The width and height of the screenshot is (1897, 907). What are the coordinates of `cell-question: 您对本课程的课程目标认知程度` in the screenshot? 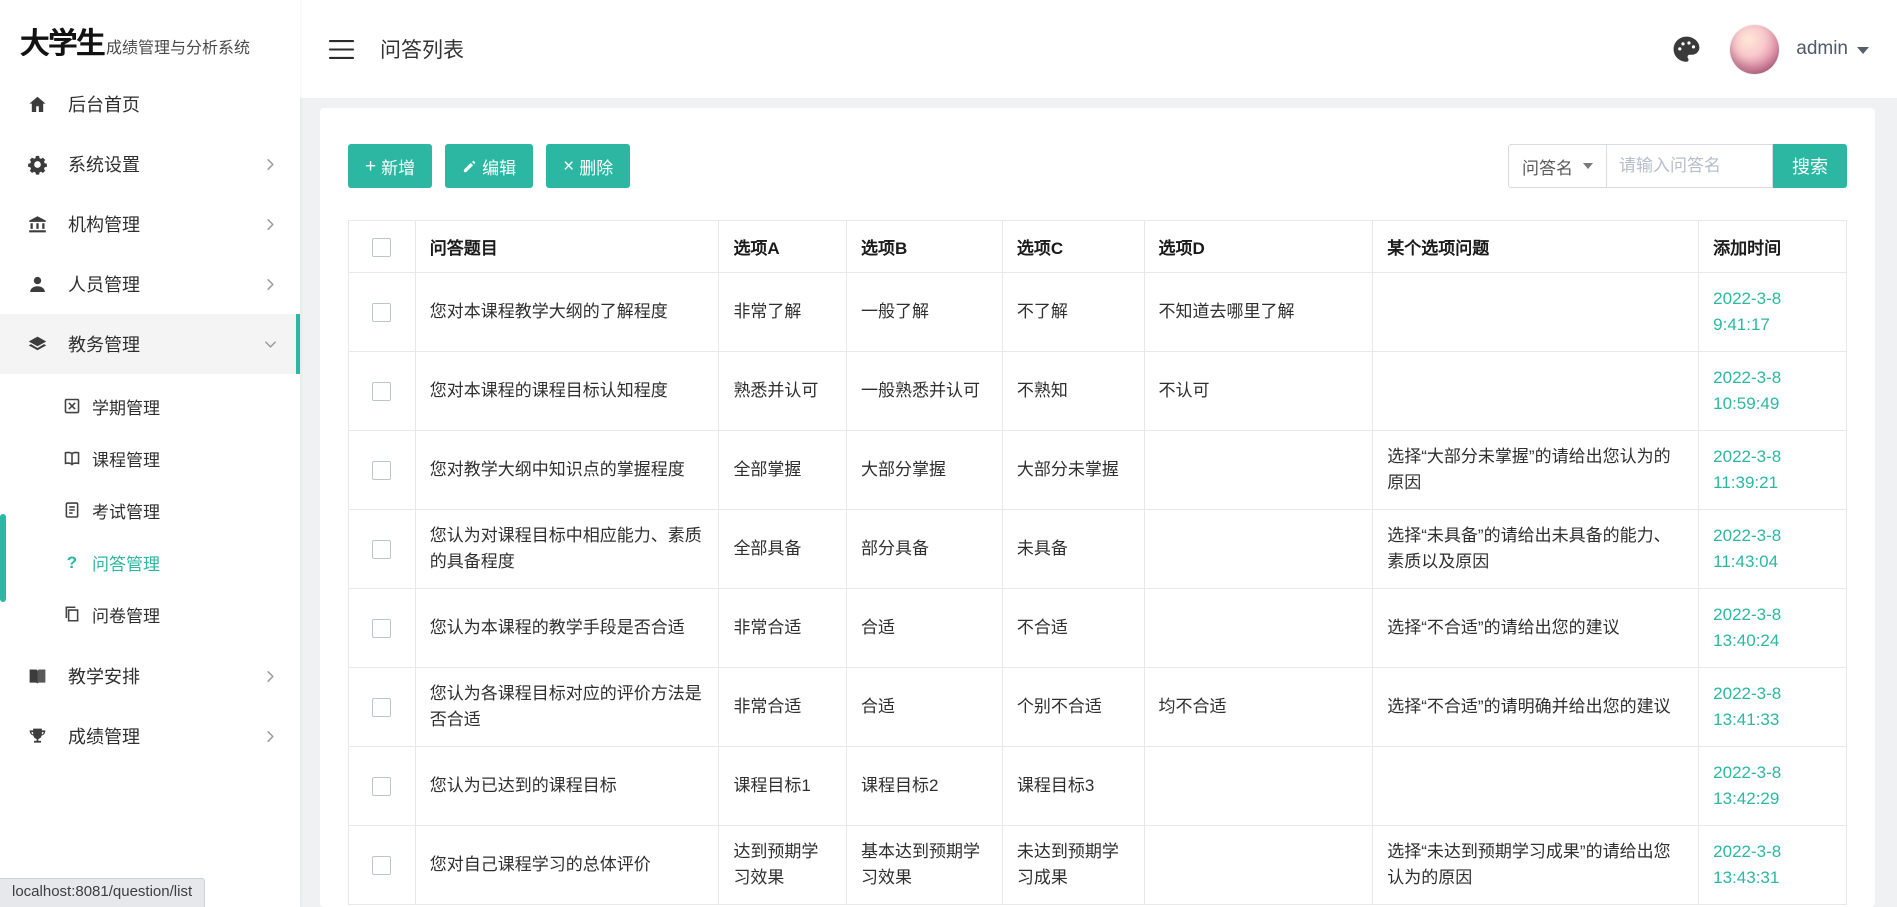 It's located at (567, 391).